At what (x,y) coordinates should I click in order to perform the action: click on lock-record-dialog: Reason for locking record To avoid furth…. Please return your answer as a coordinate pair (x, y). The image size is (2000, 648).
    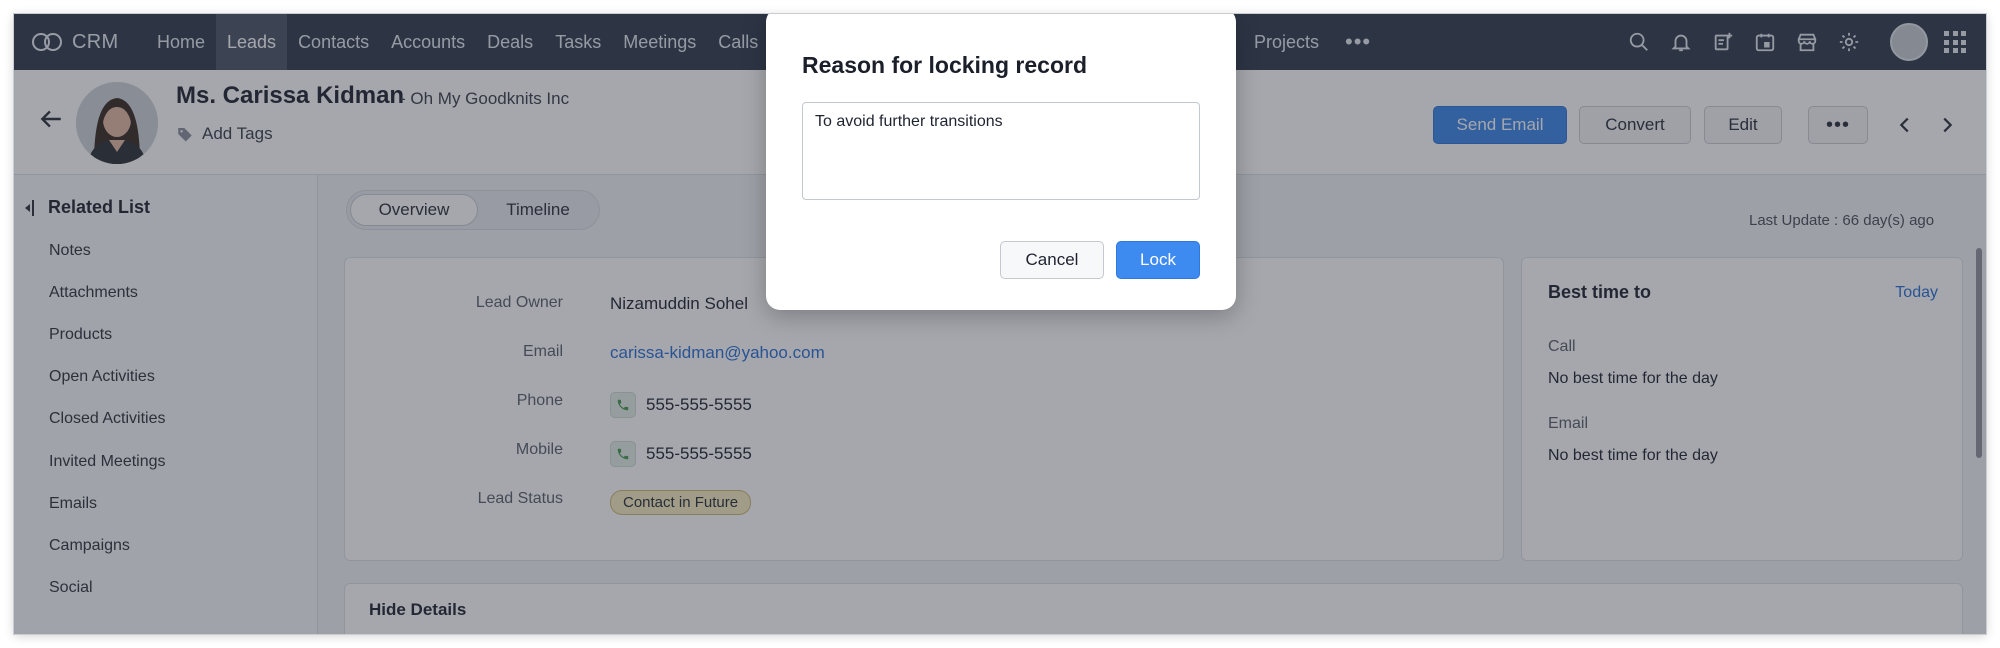
    Looking at the image, I should click on (1001, 162).